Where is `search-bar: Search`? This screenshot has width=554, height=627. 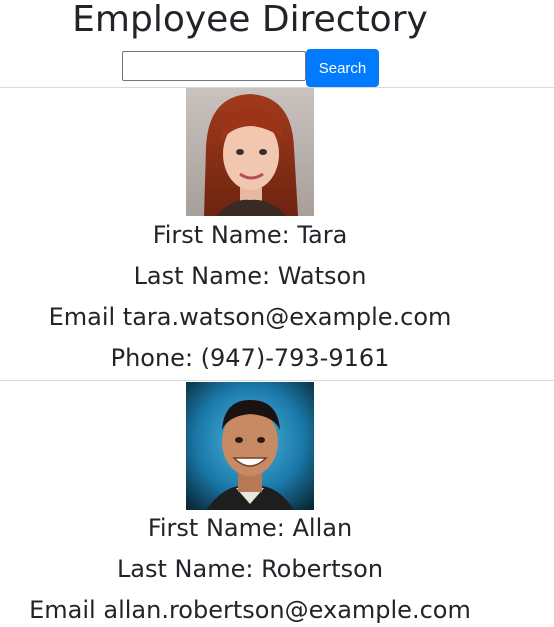 search-bar: Search is located at coordinates (250, 68).